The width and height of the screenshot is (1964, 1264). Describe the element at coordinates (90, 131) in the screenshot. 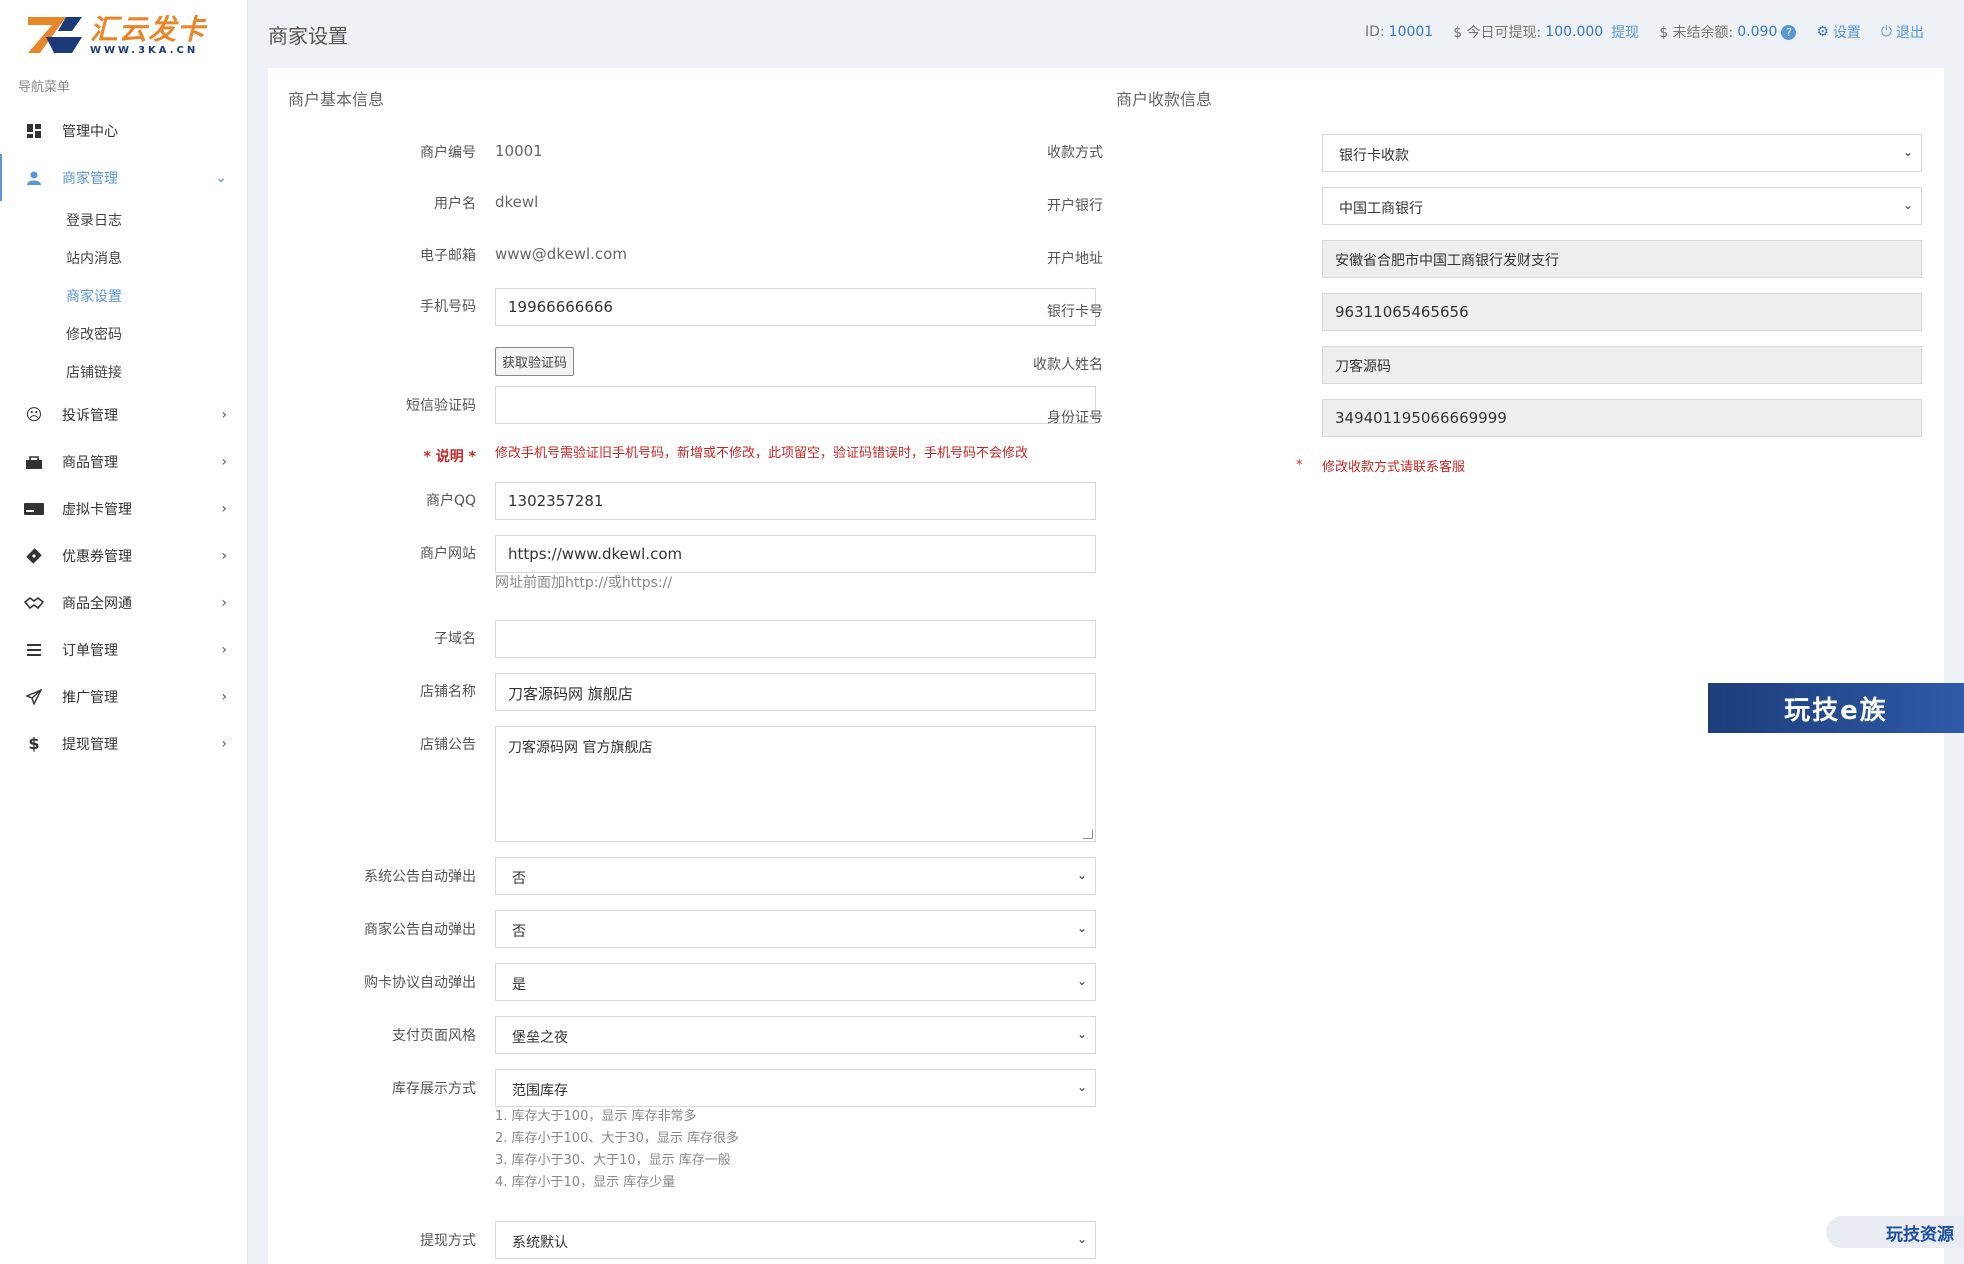

I see `sidebar-item-label: 管理中心` at that location.